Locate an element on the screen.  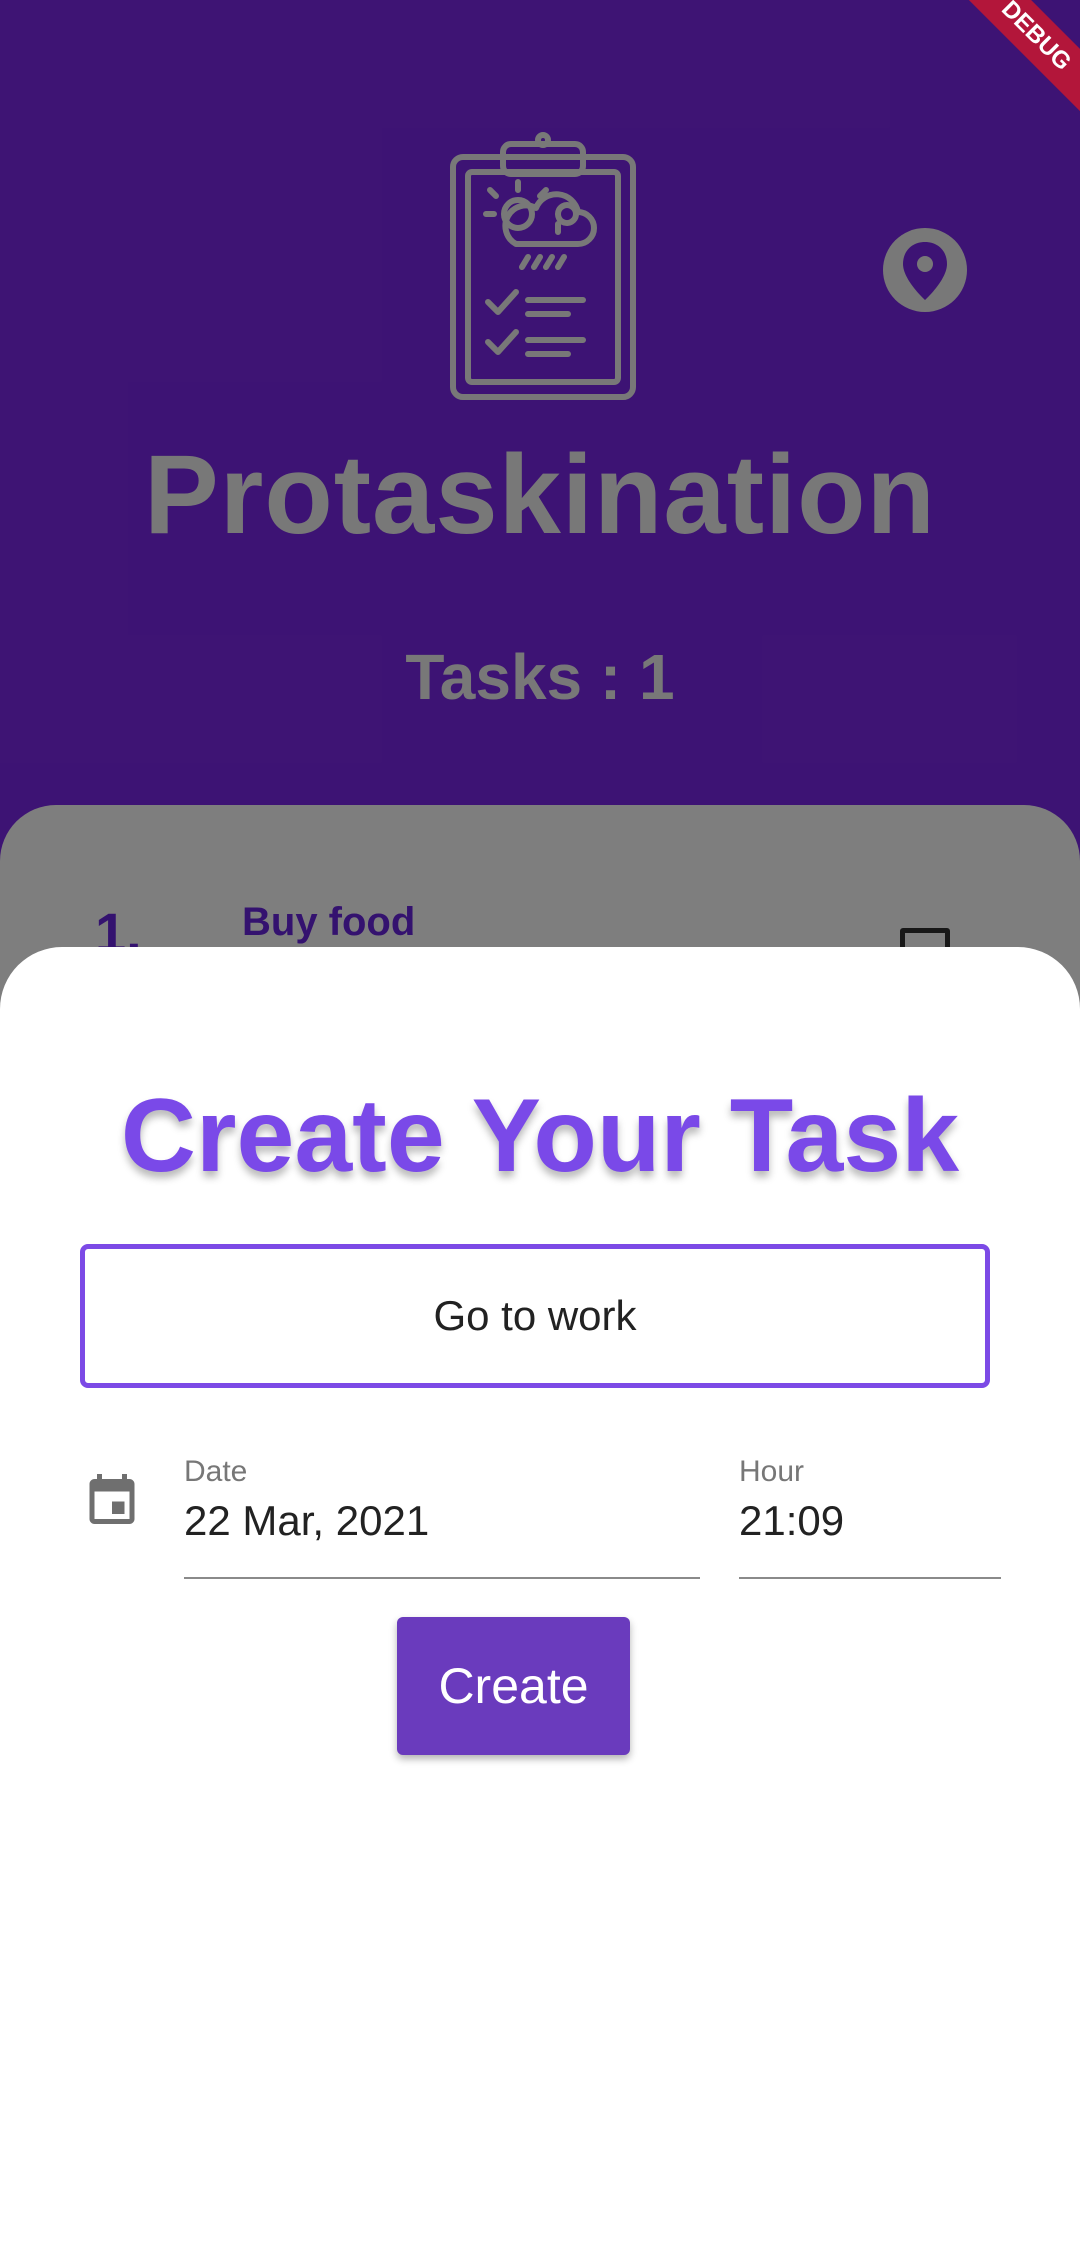
task-name-input is located at coordinates (535, 1316).